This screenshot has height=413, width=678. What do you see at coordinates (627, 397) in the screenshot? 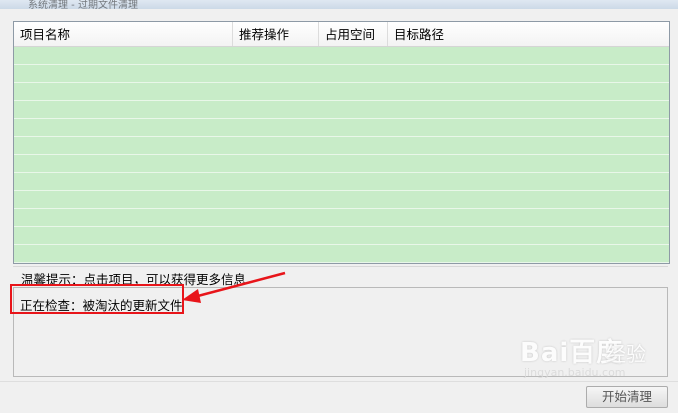
I see `start-clean-button: 开始清理` at bounding box center [627, 397].